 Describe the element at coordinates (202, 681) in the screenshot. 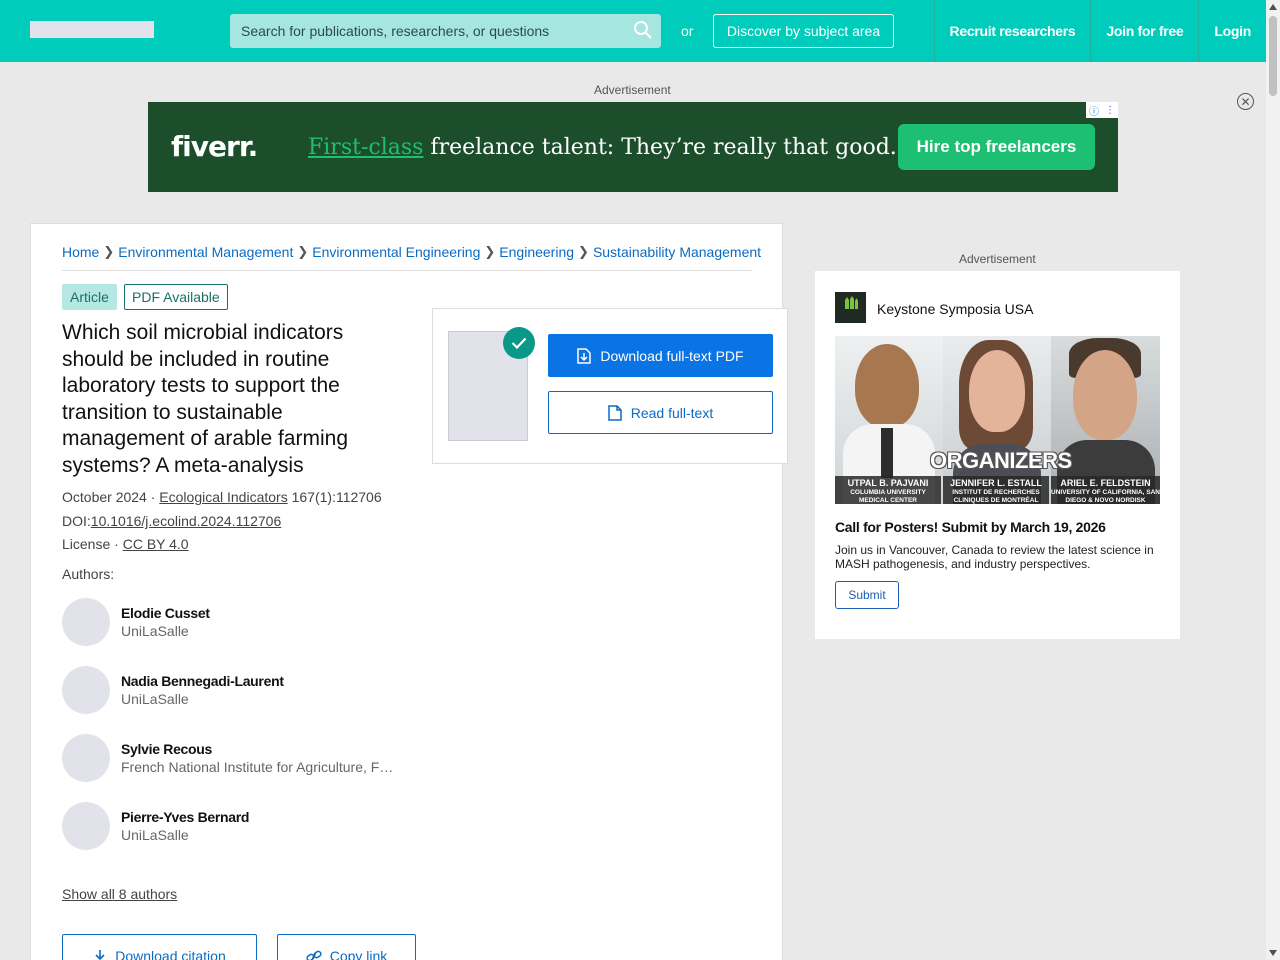

I see `author-name: Nadia Bennegadi-Laurent` at that location.